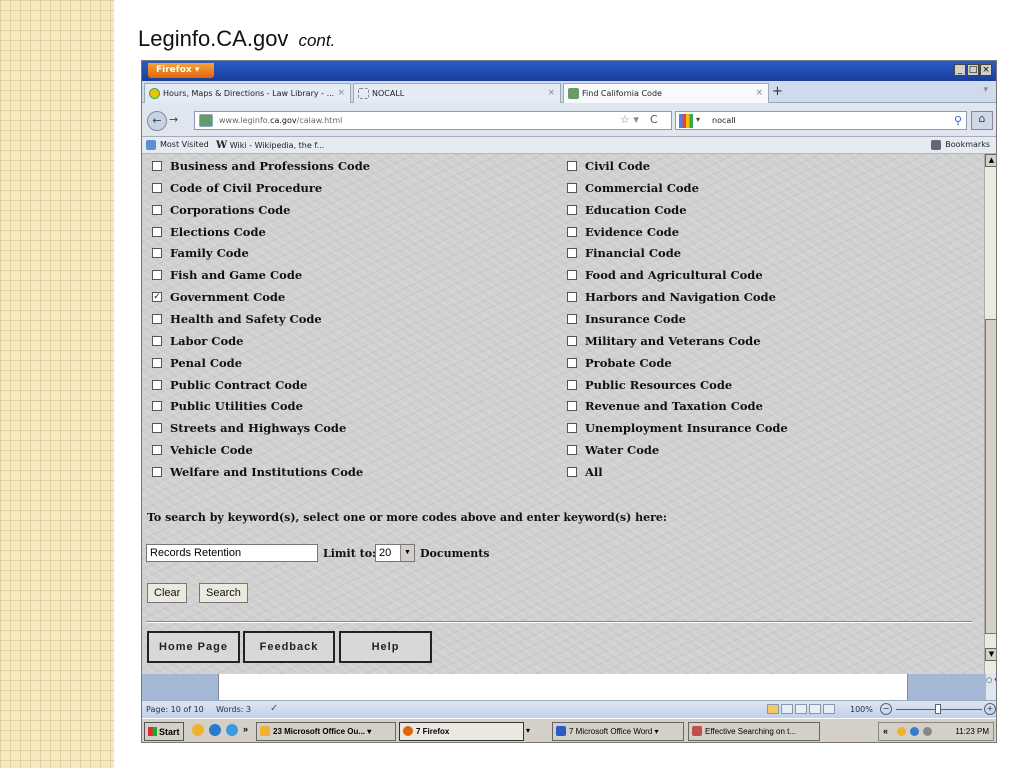 The height and width of the screenshot is (768, 1024). Describe the element at coordinates (232, 730) in the screenshot. I see `ie-quicklaunch-icon` at that location.